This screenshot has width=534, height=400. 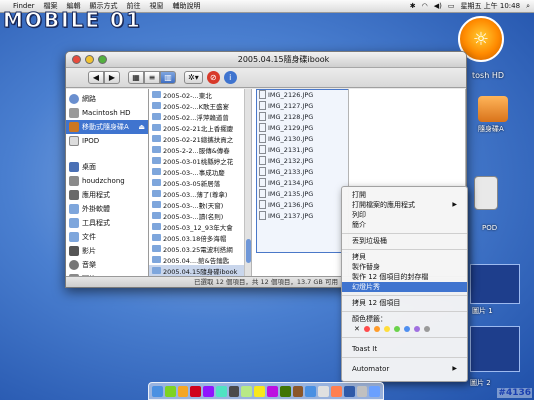 What do you see at coordinates (490, 6) in the screenshot?
I see `menubar-clock: 星期五 上午 10:48` at bounding box center [490, 6].